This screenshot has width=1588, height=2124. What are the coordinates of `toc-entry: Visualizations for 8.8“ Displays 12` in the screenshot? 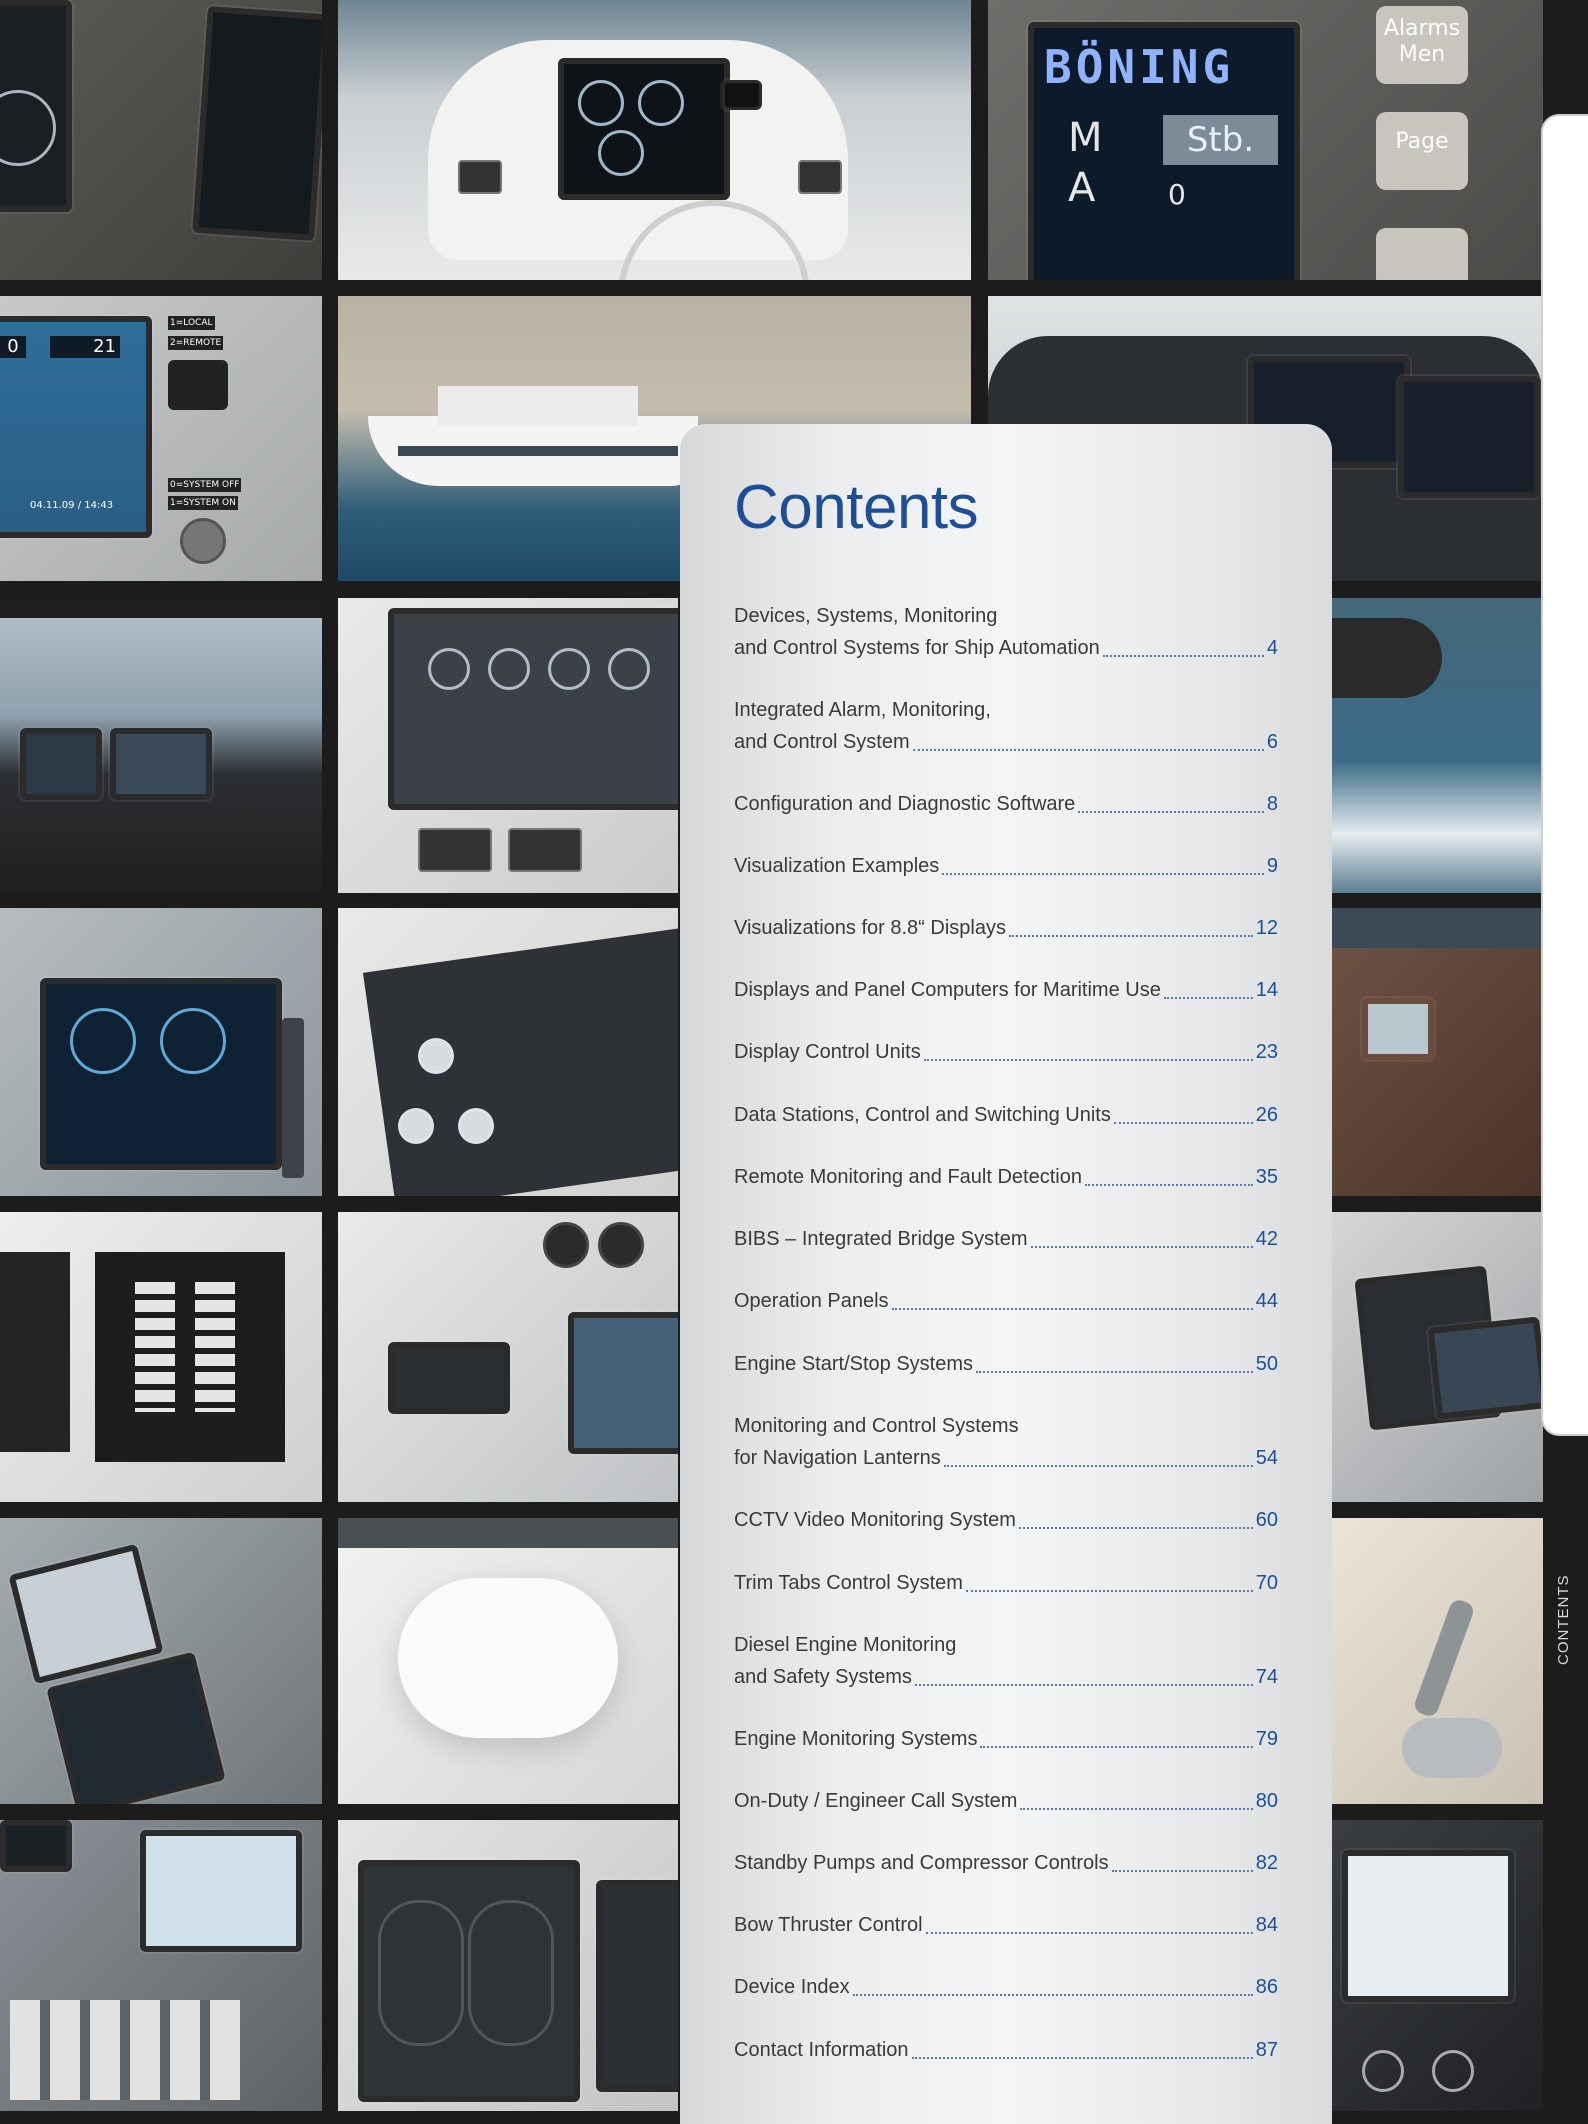 It's located at (1006, 928).